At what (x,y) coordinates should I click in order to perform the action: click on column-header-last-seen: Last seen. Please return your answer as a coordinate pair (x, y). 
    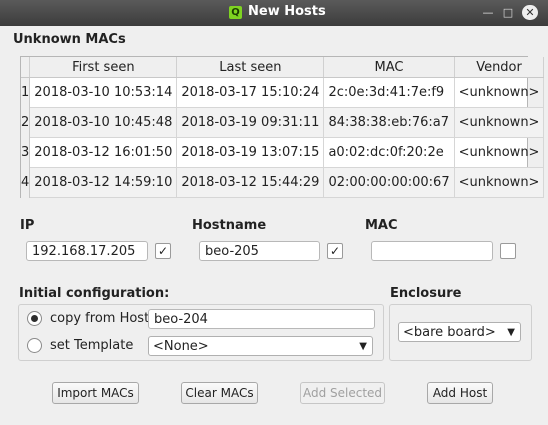
    Looking at the image, I should click on (250, 67).